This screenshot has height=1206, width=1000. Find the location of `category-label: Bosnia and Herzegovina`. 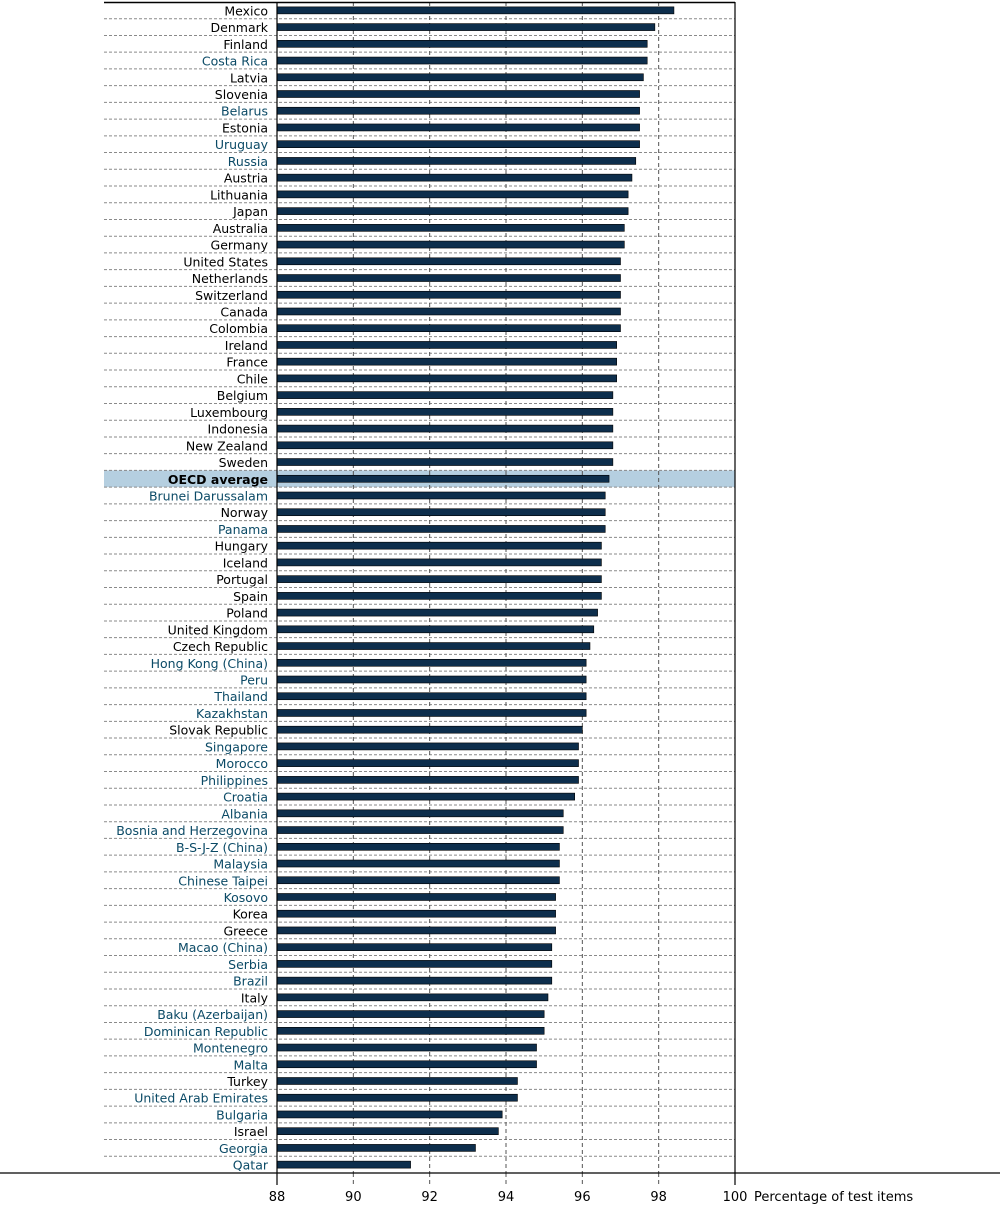

category-label: Bosnia and Herzegovina is located at coordinates (192, 830).